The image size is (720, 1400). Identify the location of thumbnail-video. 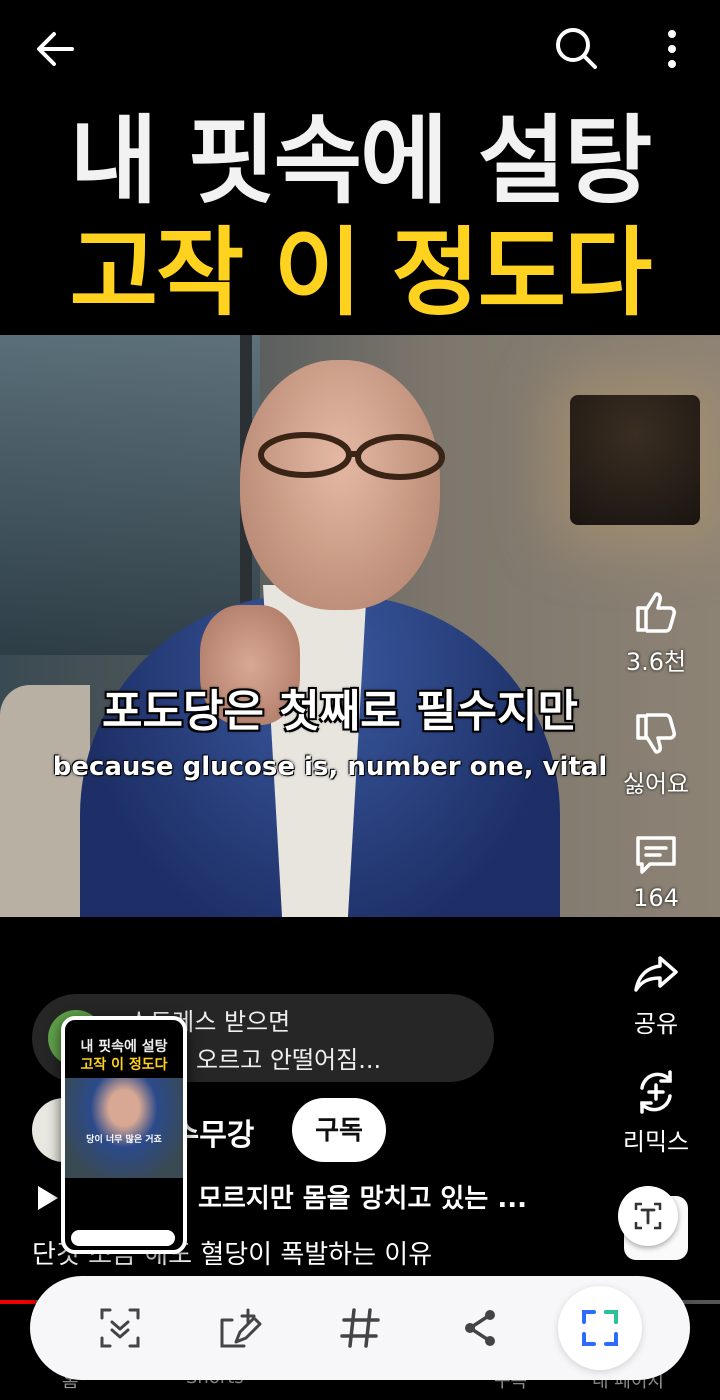
(124, 1128).